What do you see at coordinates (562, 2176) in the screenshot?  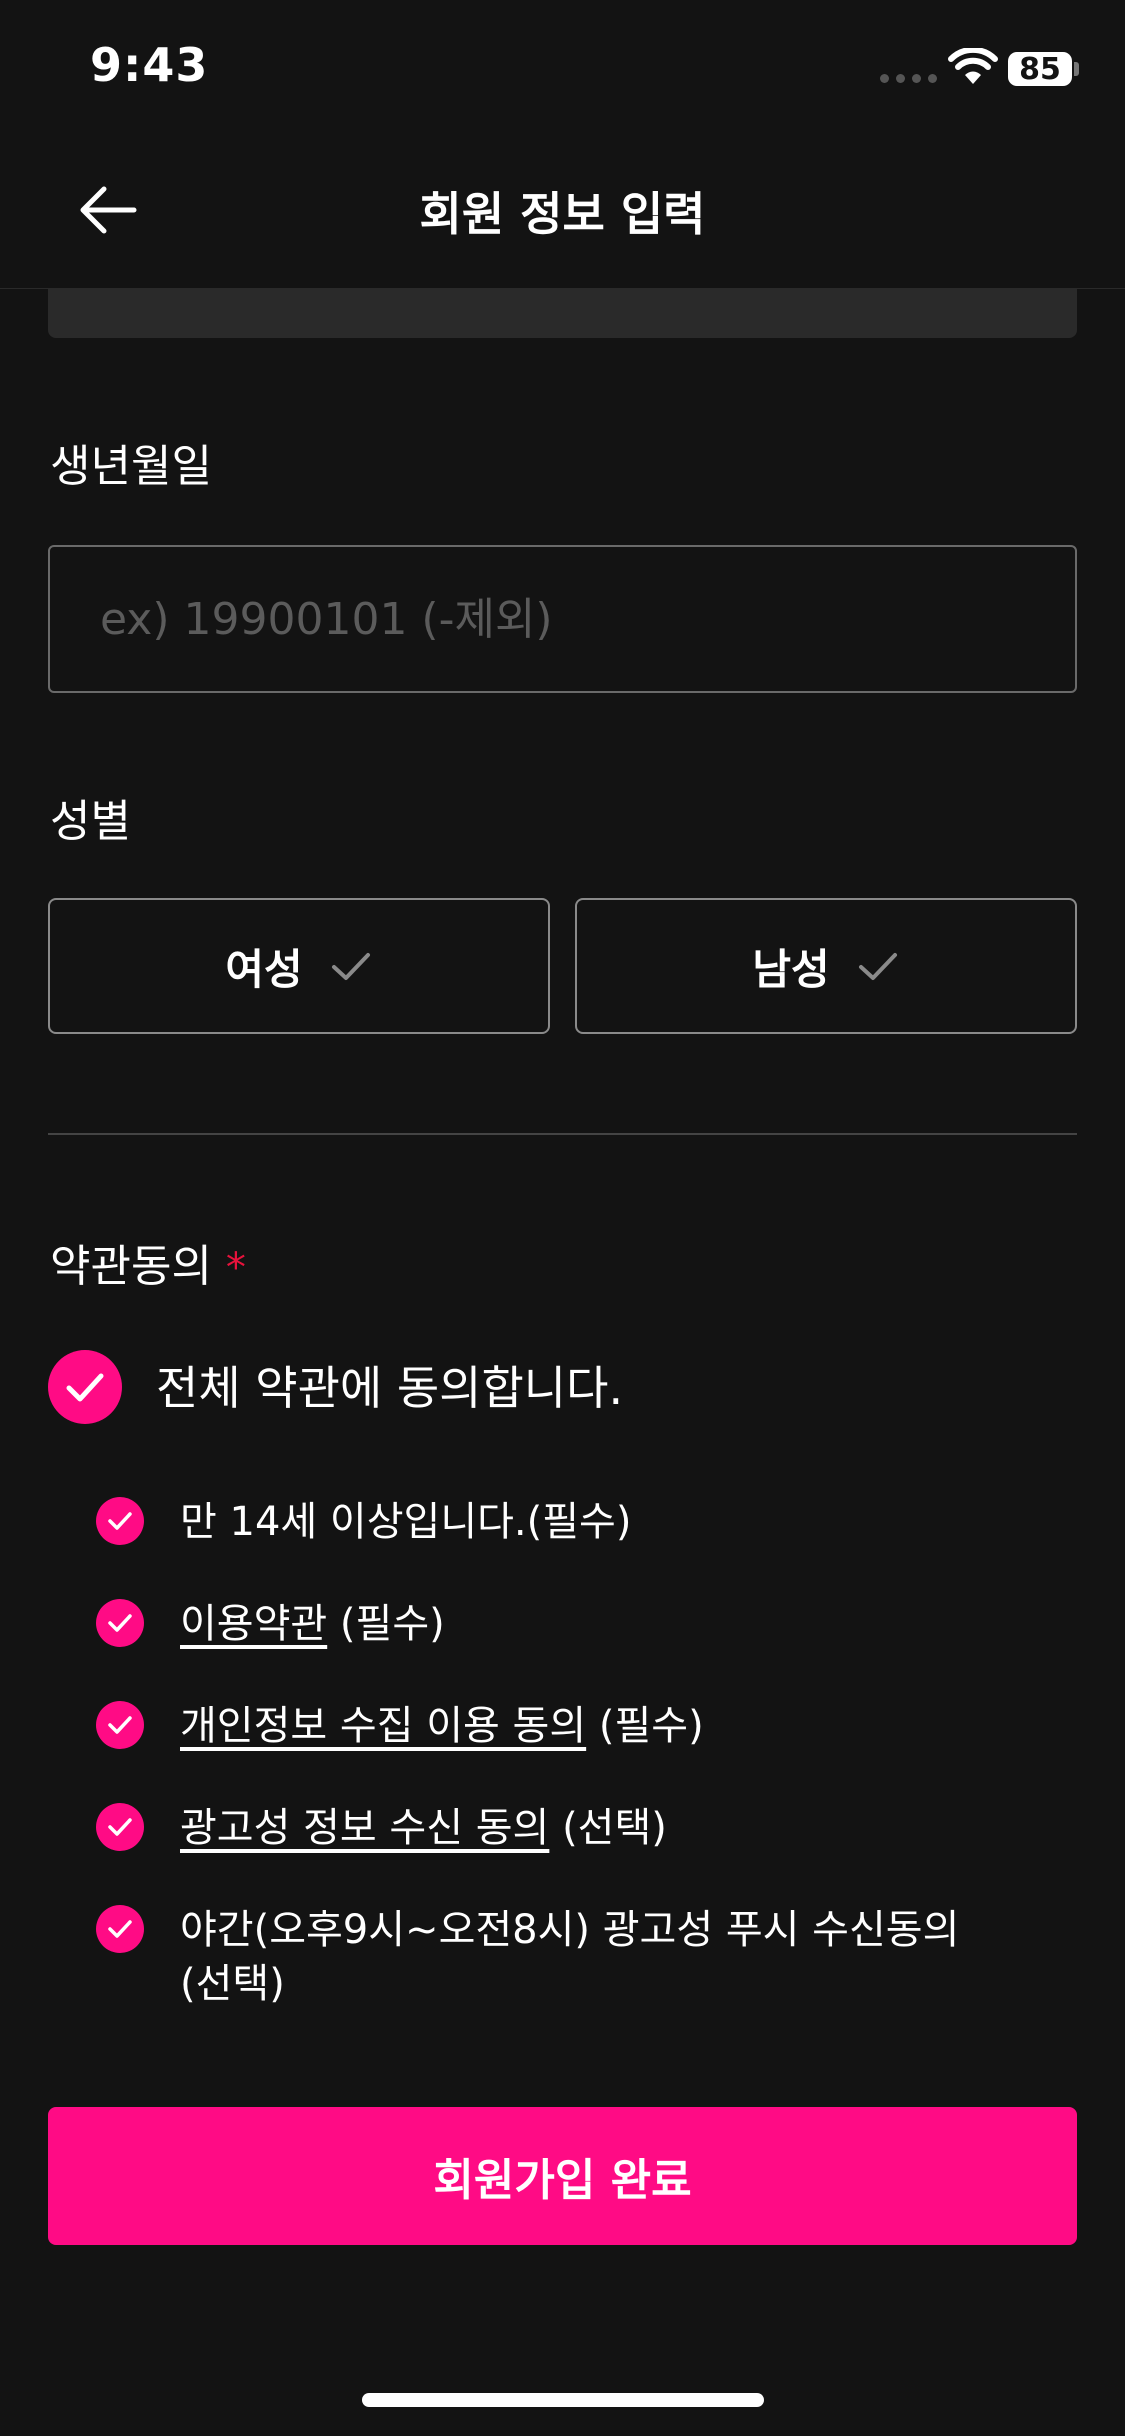 I see `signup-complete-button: 회원가입 완료` at bounding box center [562, 2176].